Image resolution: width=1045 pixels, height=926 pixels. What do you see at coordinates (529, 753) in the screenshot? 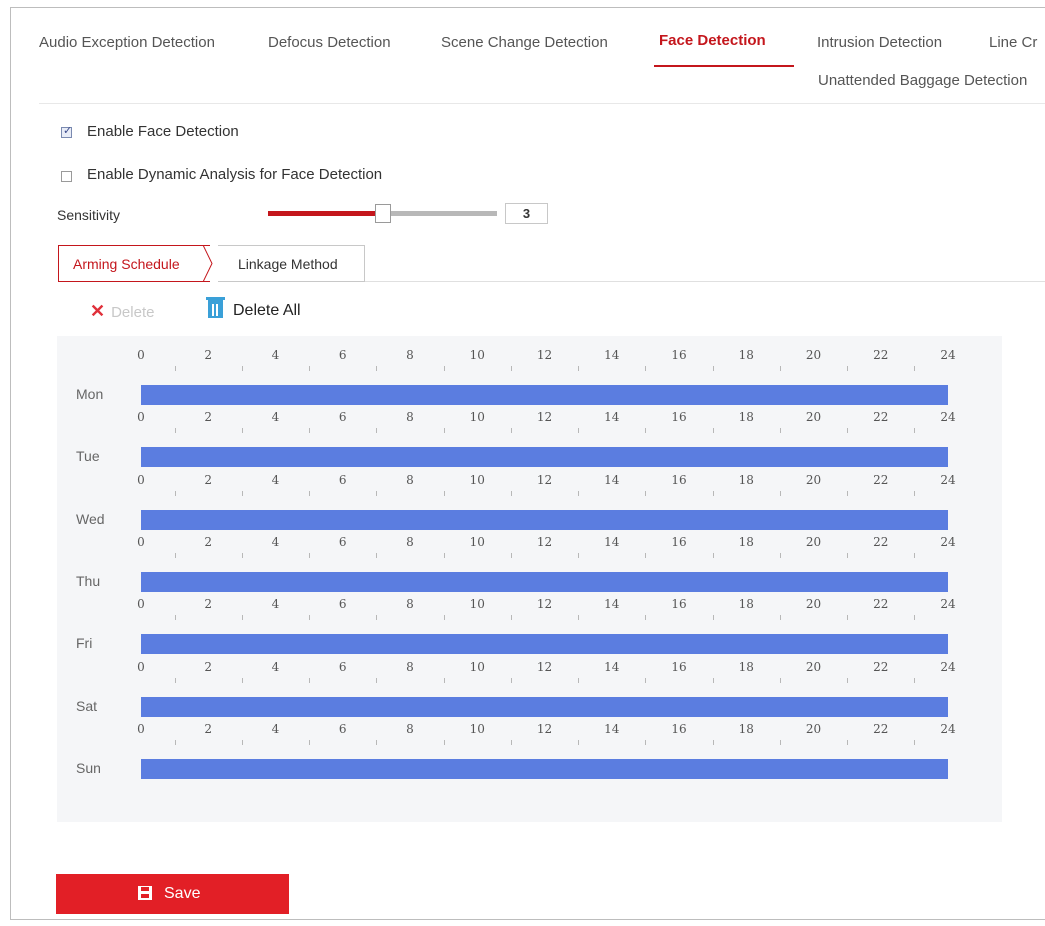
I see `schedule-row: 0 2 4 6 8 10 12 14 16 18 20 22 24 Sun` at bounding box center [529, 753].